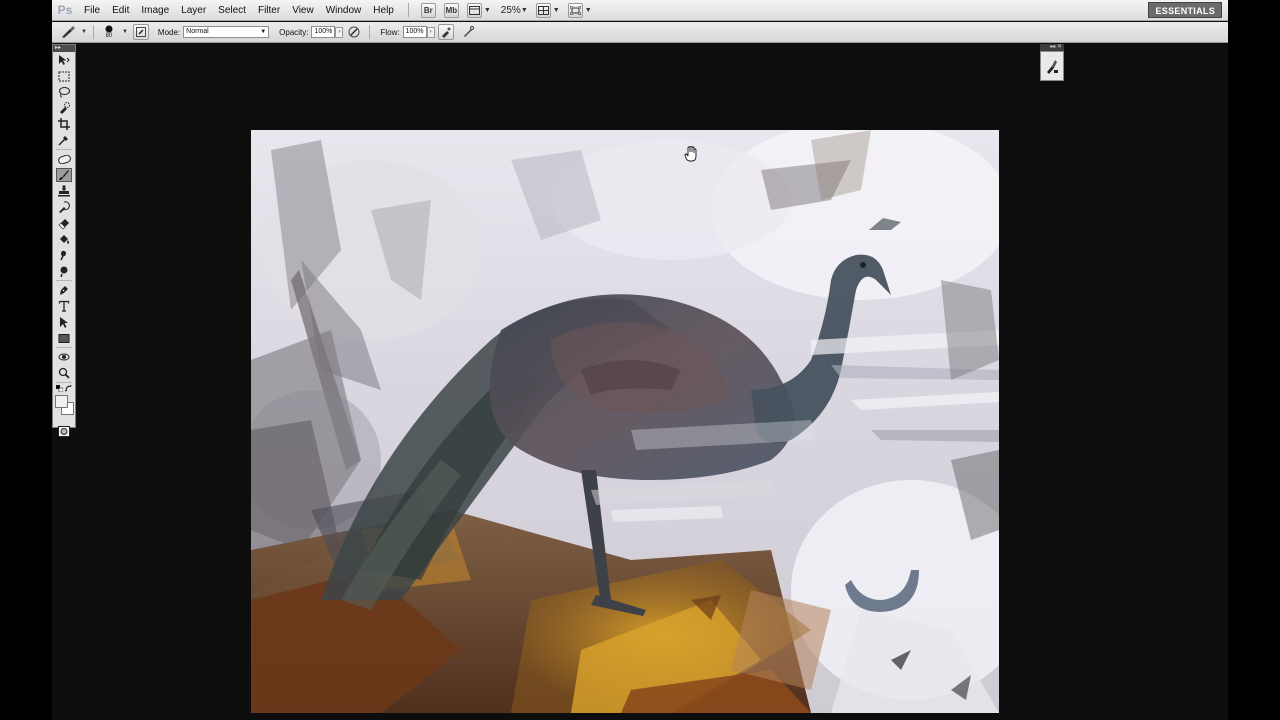 This screenshot has width=1280, height=720. Describe the element at coordinates (64, 271) in the screenshot. I see `zoom-like-icon` at that location.